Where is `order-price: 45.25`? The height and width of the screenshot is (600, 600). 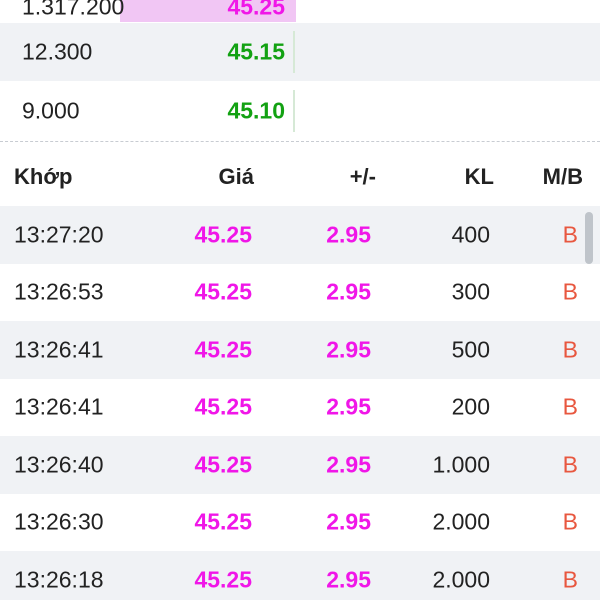 order-price: 45.25 is located at coordinates (256, 10).